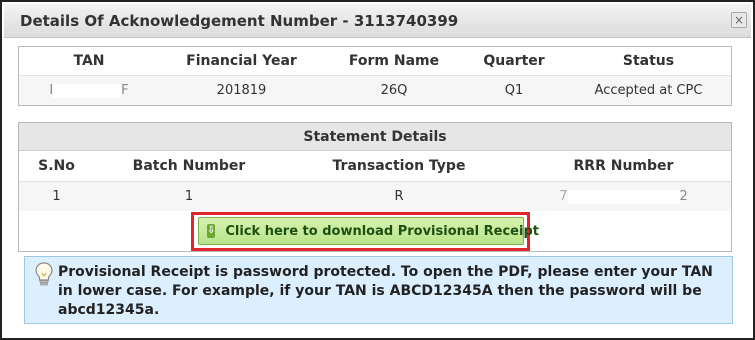  I want to click on transaction-type-value: R, so click(399, 196).